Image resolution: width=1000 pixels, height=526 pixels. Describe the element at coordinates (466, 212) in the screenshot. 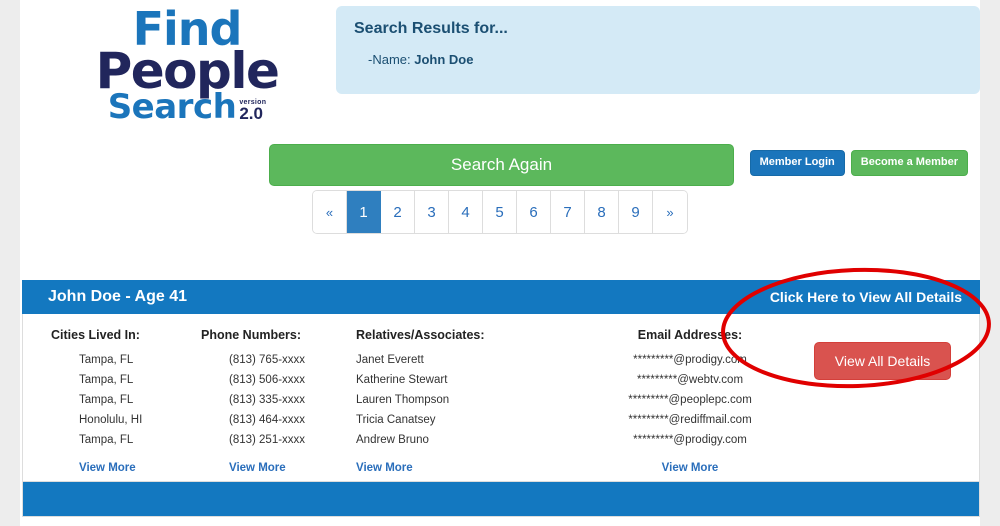

I see `pagination-page-4: 4` at that location.